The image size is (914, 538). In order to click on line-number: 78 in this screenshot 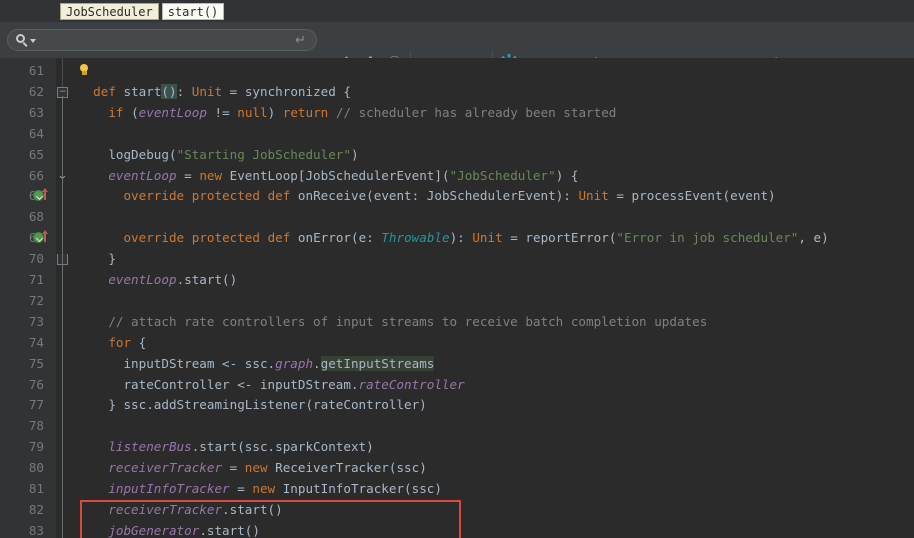, I will do `click(36, 426)`.